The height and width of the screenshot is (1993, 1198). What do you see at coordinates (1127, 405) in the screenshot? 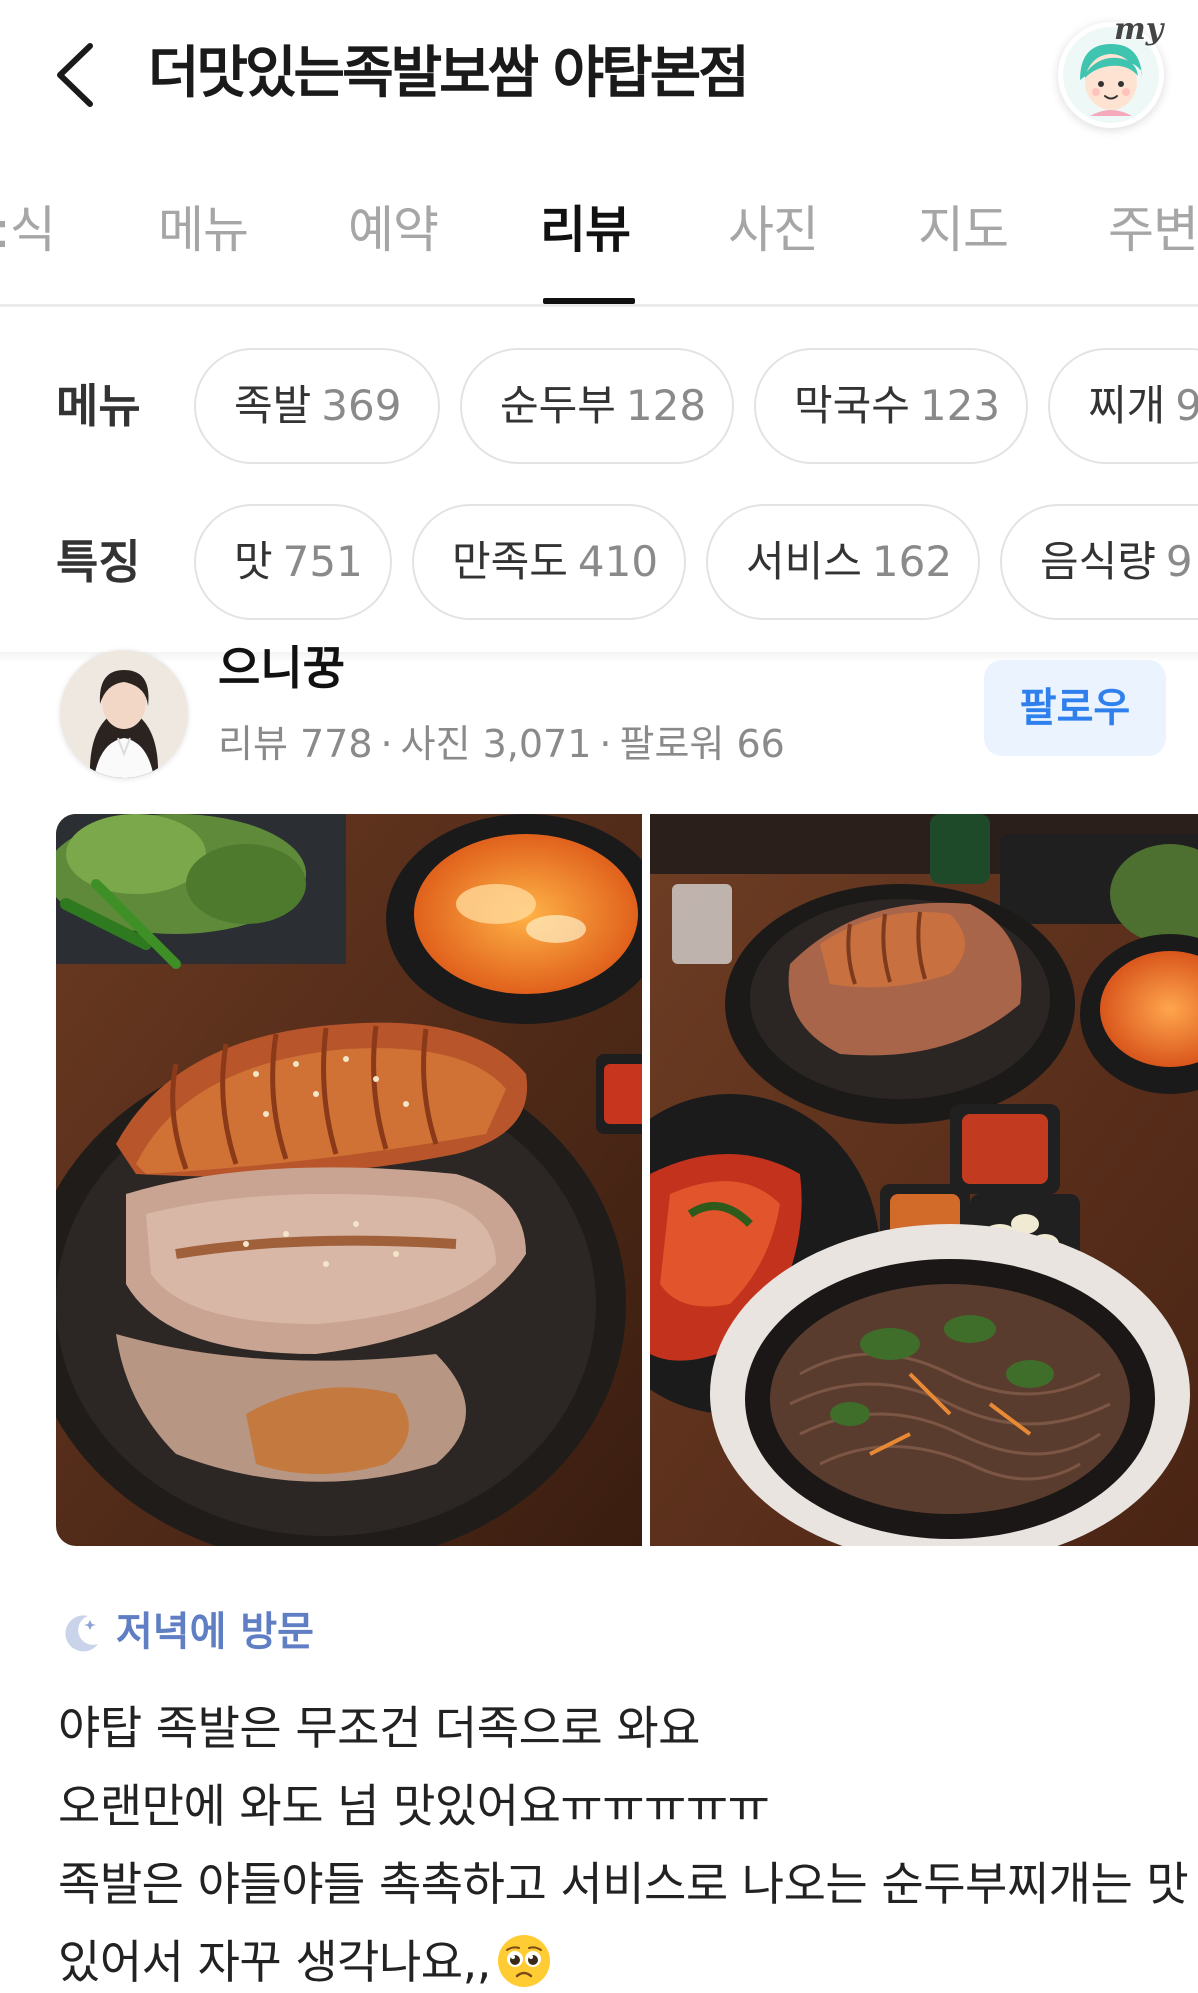
I see `chip-name: 찌개` at bounding box center [1127, 405].